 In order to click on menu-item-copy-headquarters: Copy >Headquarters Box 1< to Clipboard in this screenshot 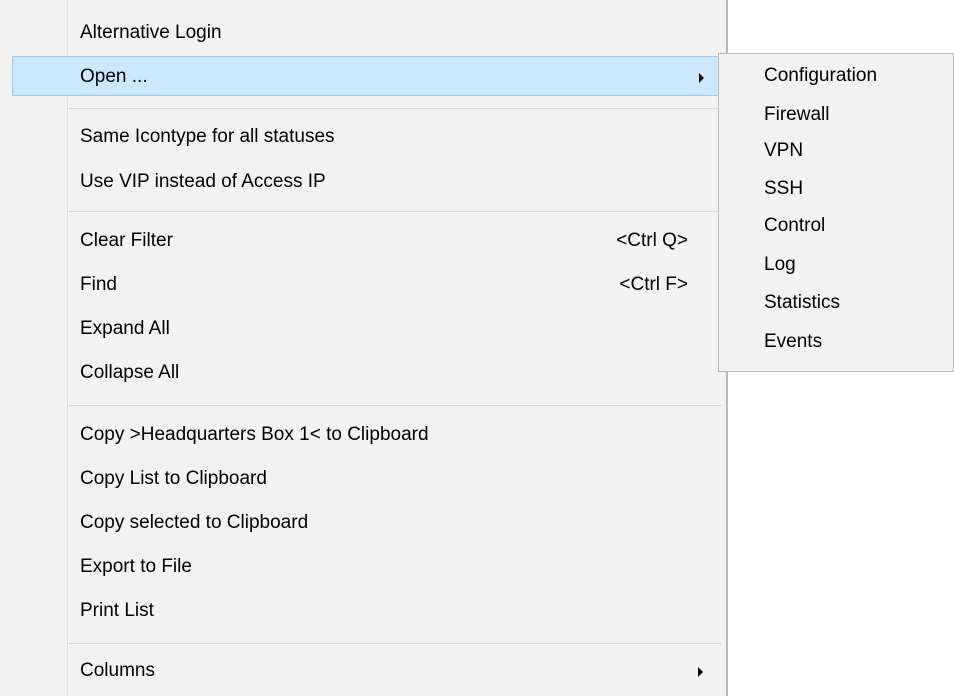, I will do `click(363, 435)`.